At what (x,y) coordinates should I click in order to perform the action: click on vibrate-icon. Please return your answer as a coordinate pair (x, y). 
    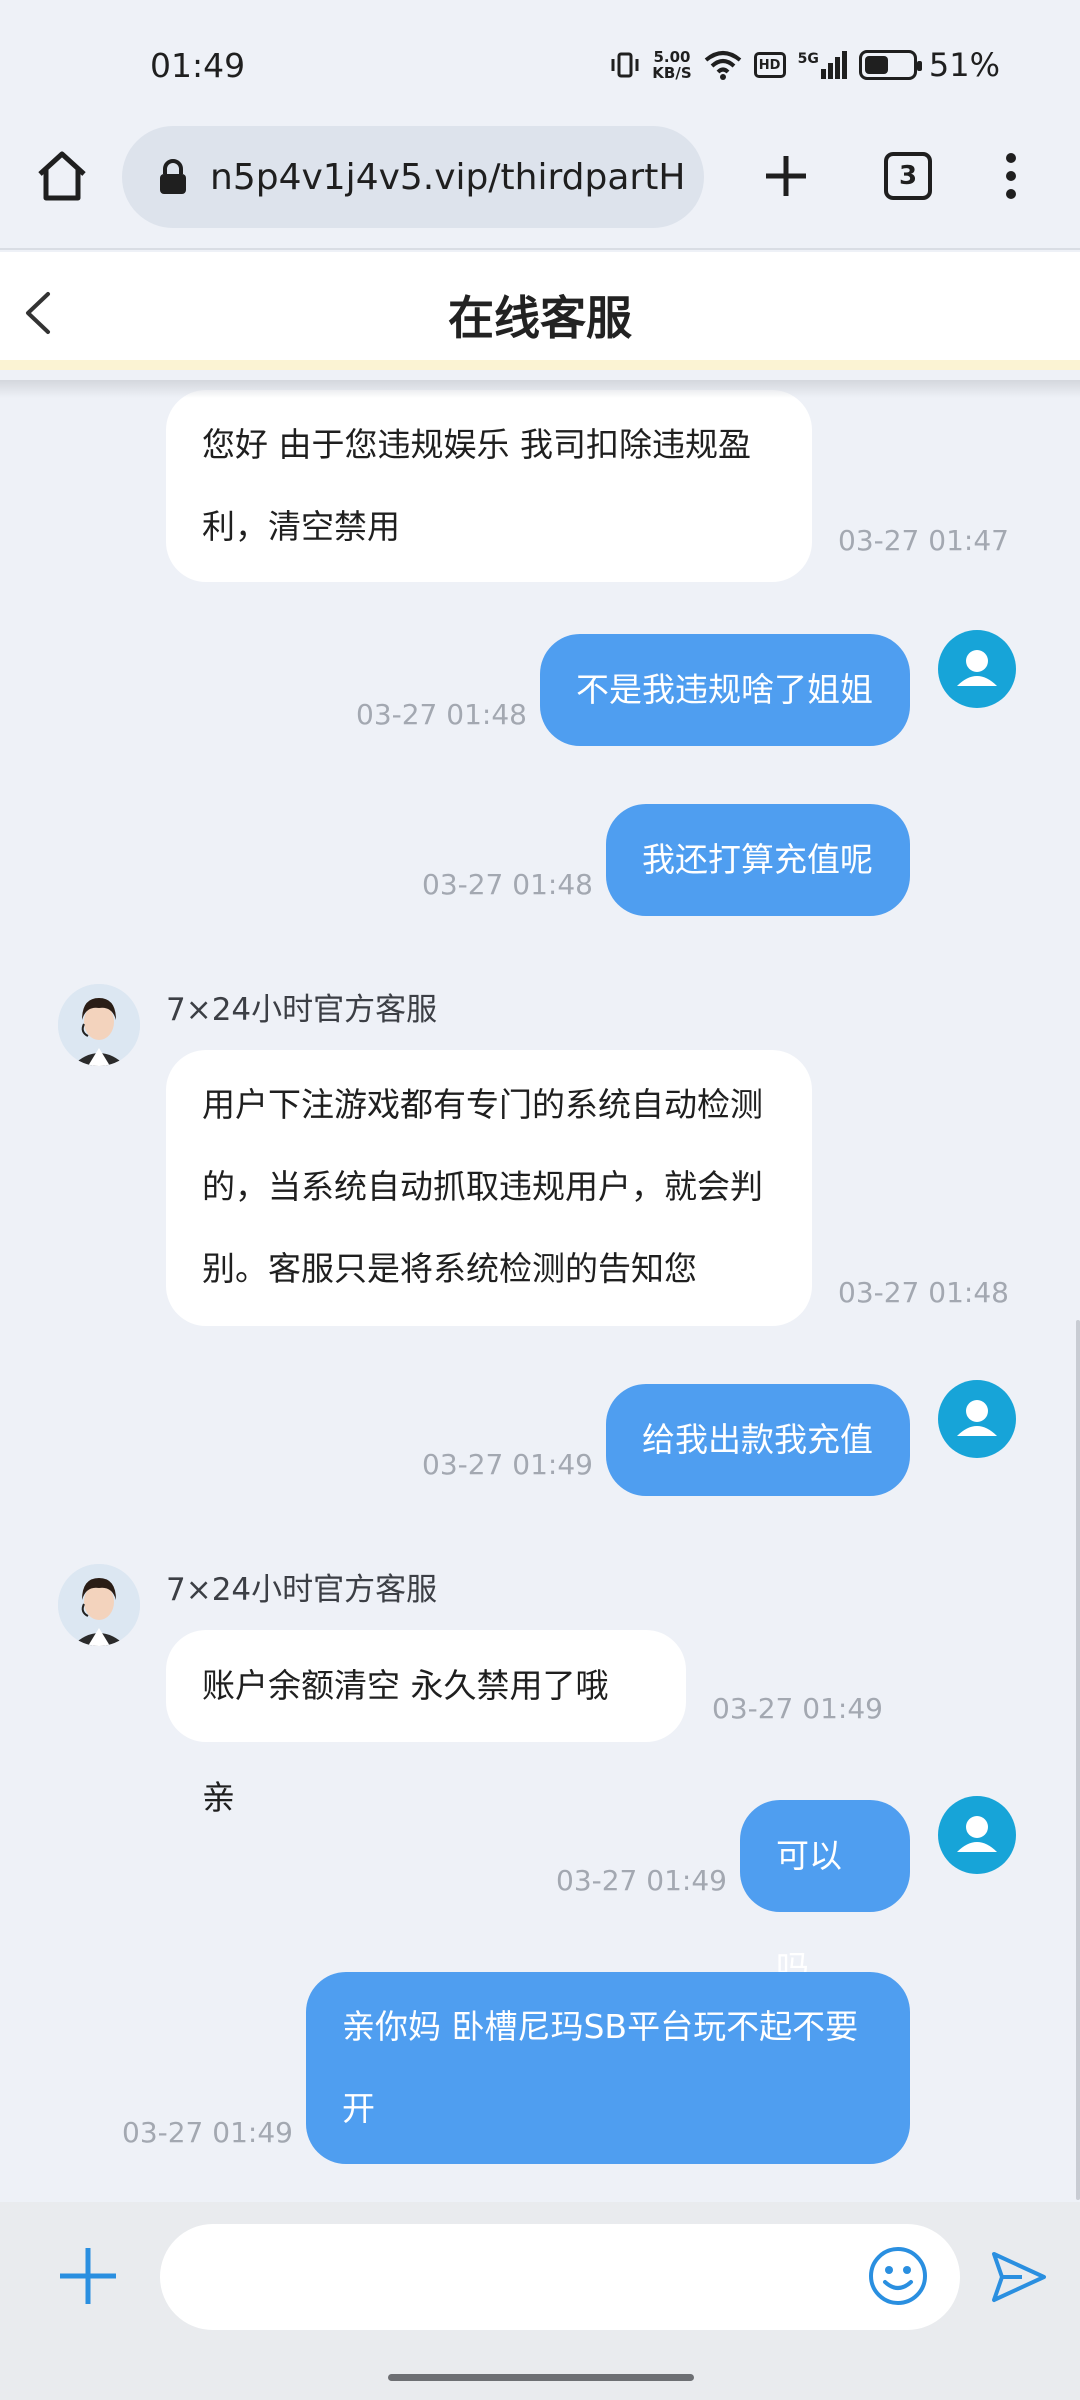
    Looking at the image, I should click on (625, 65).